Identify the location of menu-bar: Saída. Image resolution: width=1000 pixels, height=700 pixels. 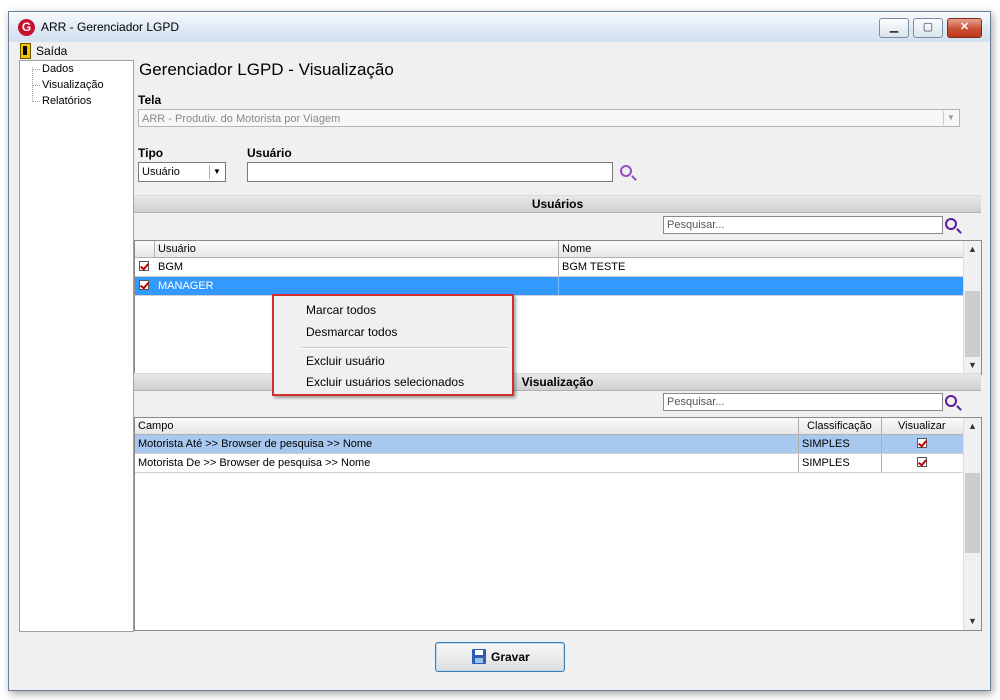
(499, 51).